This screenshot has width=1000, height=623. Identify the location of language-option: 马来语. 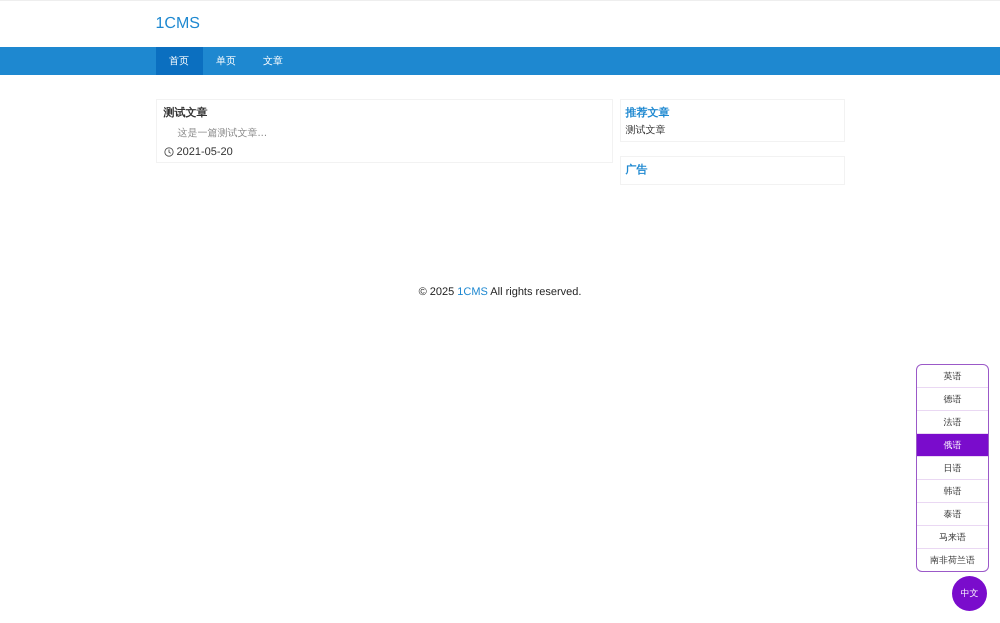
(952, 536).